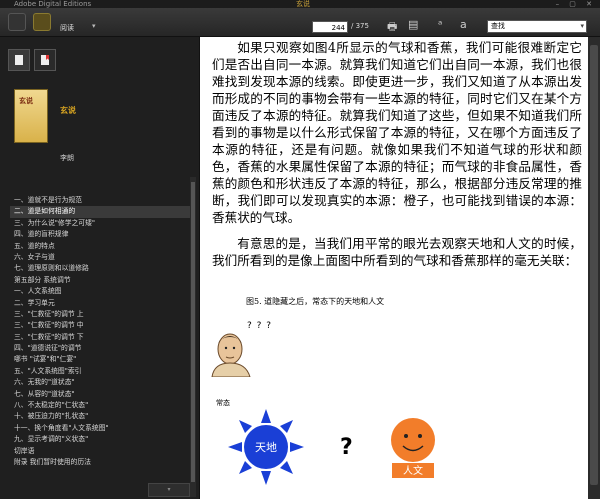  What do you see at coordinates (104, 280) in the screenshot?
I see `toc-item: 第五部分 系统调节` at bounding box center [104, 280].